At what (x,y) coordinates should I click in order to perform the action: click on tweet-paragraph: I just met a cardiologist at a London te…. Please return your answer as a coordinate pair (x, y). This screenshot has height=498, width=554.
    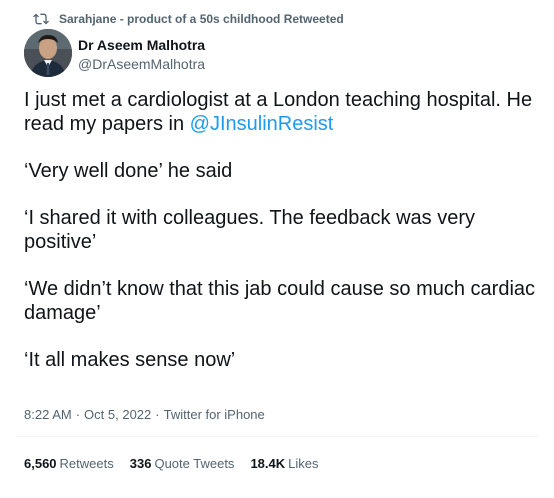
    Looking at the image, I should click on (281, 112).